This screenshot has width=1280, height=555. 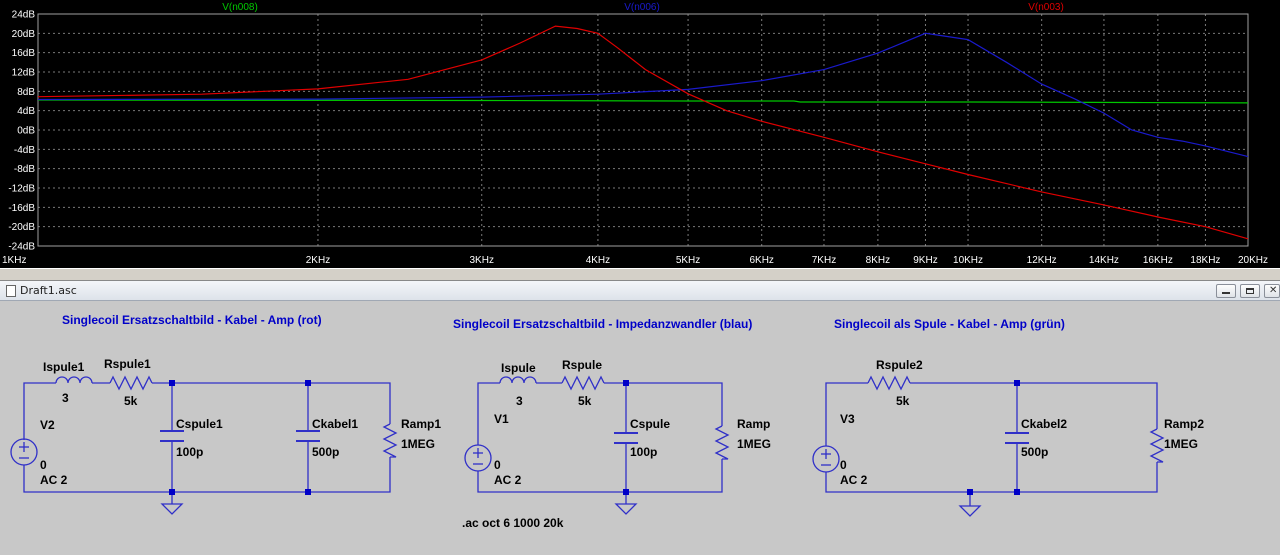 I want to click on source-label: V2, so click(x=47, y=425).